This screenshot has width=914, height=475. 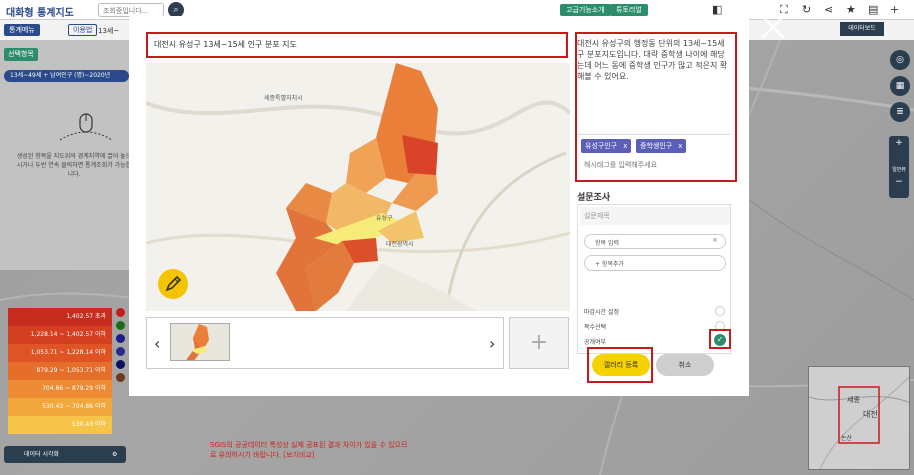 I want to click on hashtag-input: 해시태그를 입력해주세요, so click(x=620, y=165).